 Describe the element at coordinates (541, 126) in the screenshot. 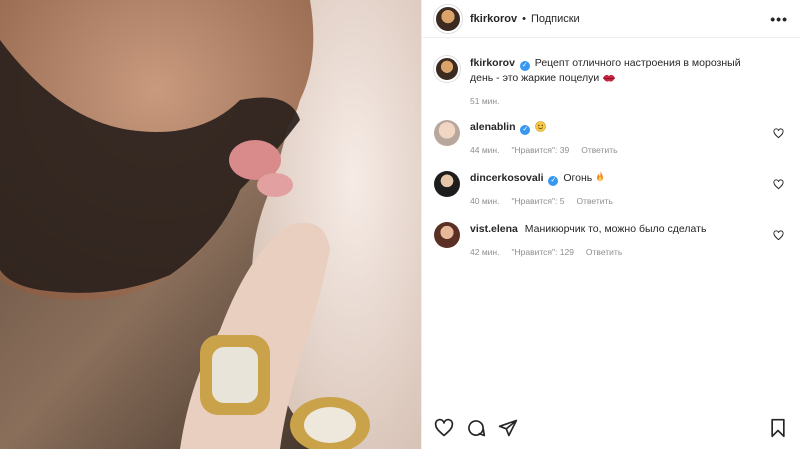

I see `smiling-face-icon` at that location.